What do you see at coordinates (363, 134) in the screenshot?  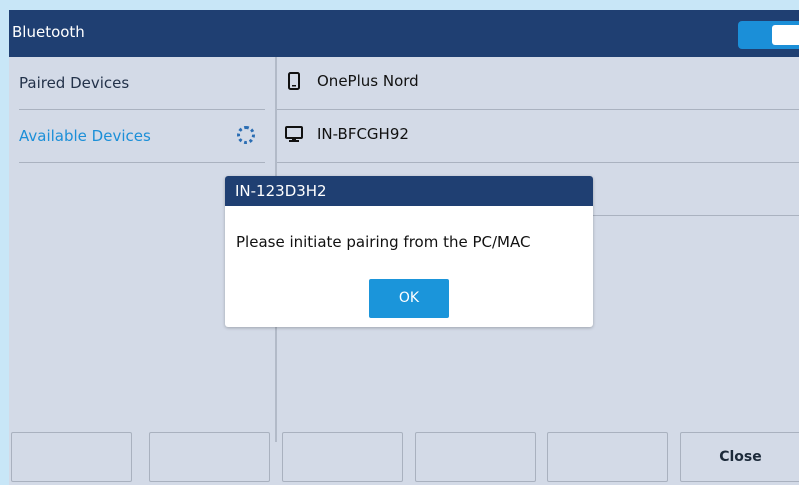 I see `device-name: IN-BFCGH92` at bounding box center [363, 134].